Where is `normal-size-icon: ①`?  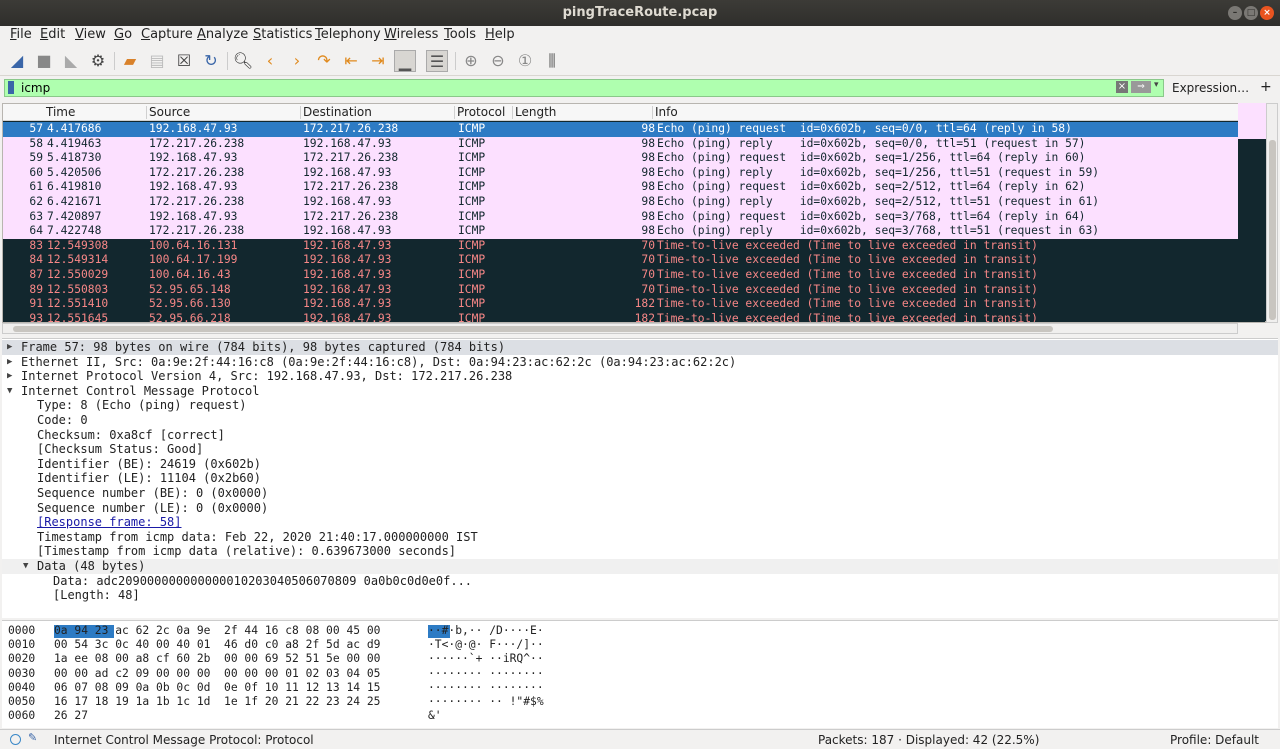
normal-size-icon: ① is located at coordinates (525, 61).